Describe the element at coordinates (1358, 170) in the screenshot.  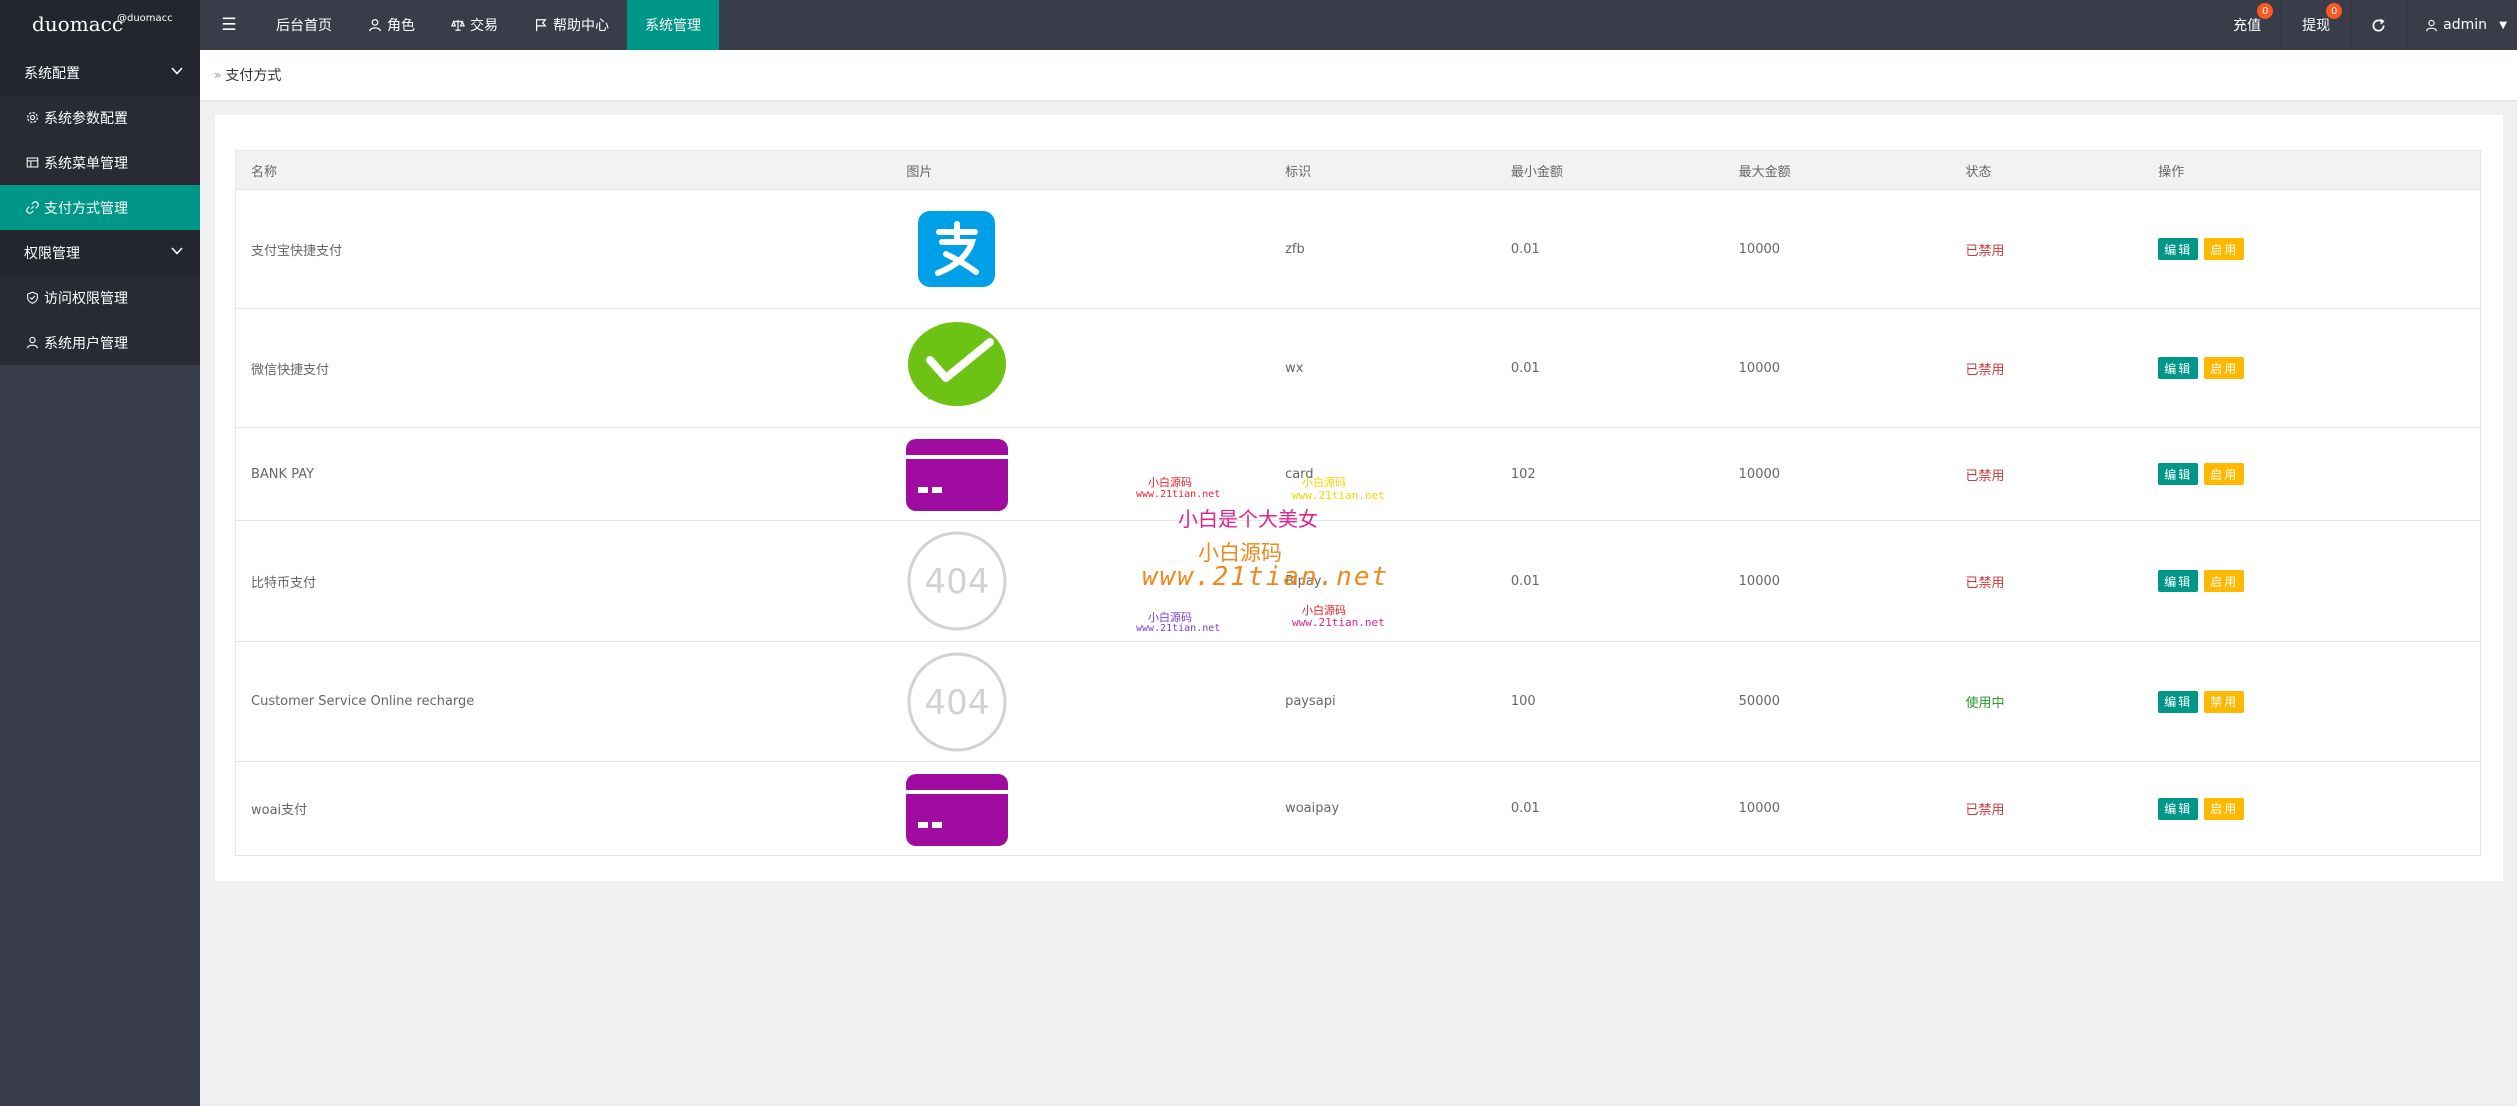
I see `table-header: 名称 图片 标识 最小金额 最大金额 状态 操作` at that location.